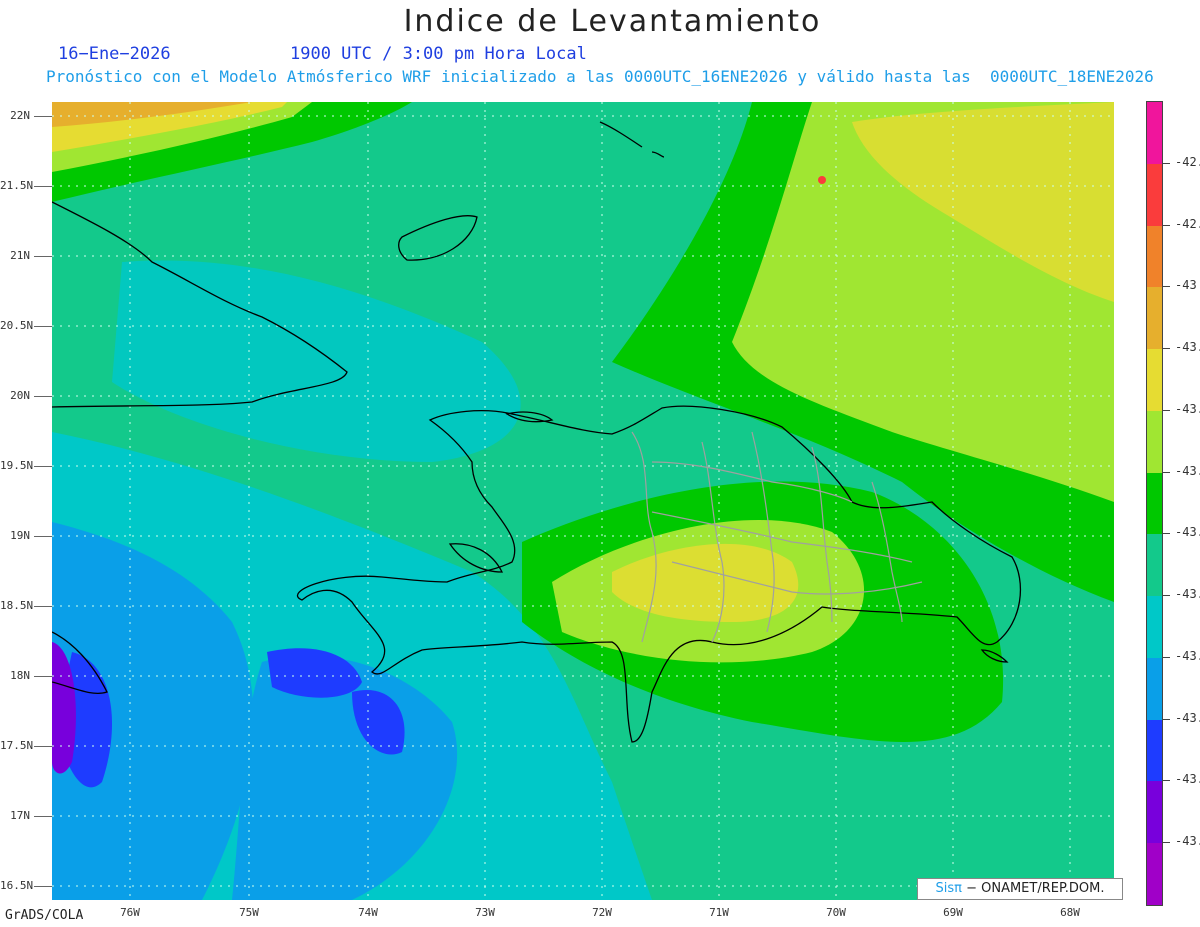 This screenshot has height=927, width=1200. What do you see at coordinates (719, 912) in the screenshot?
I see `lon-label: 71W` at bounding box center [719, 912].